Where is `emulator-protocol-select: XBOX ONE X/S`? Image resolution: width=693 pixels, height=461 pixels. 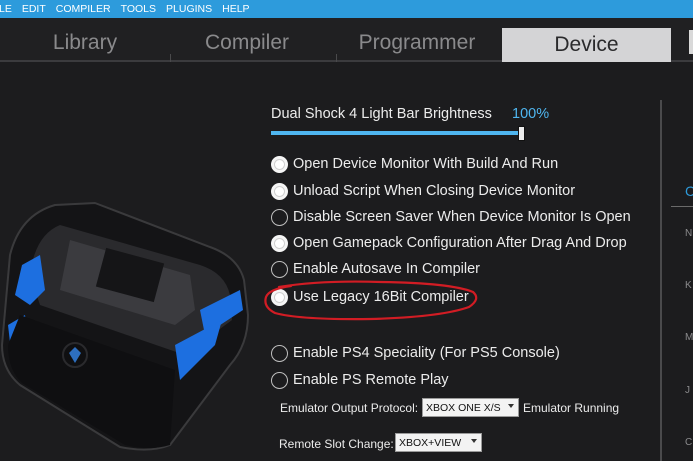 emulator-protocol-select: XBOX ONE X/S is located at coordinates (470, 407).